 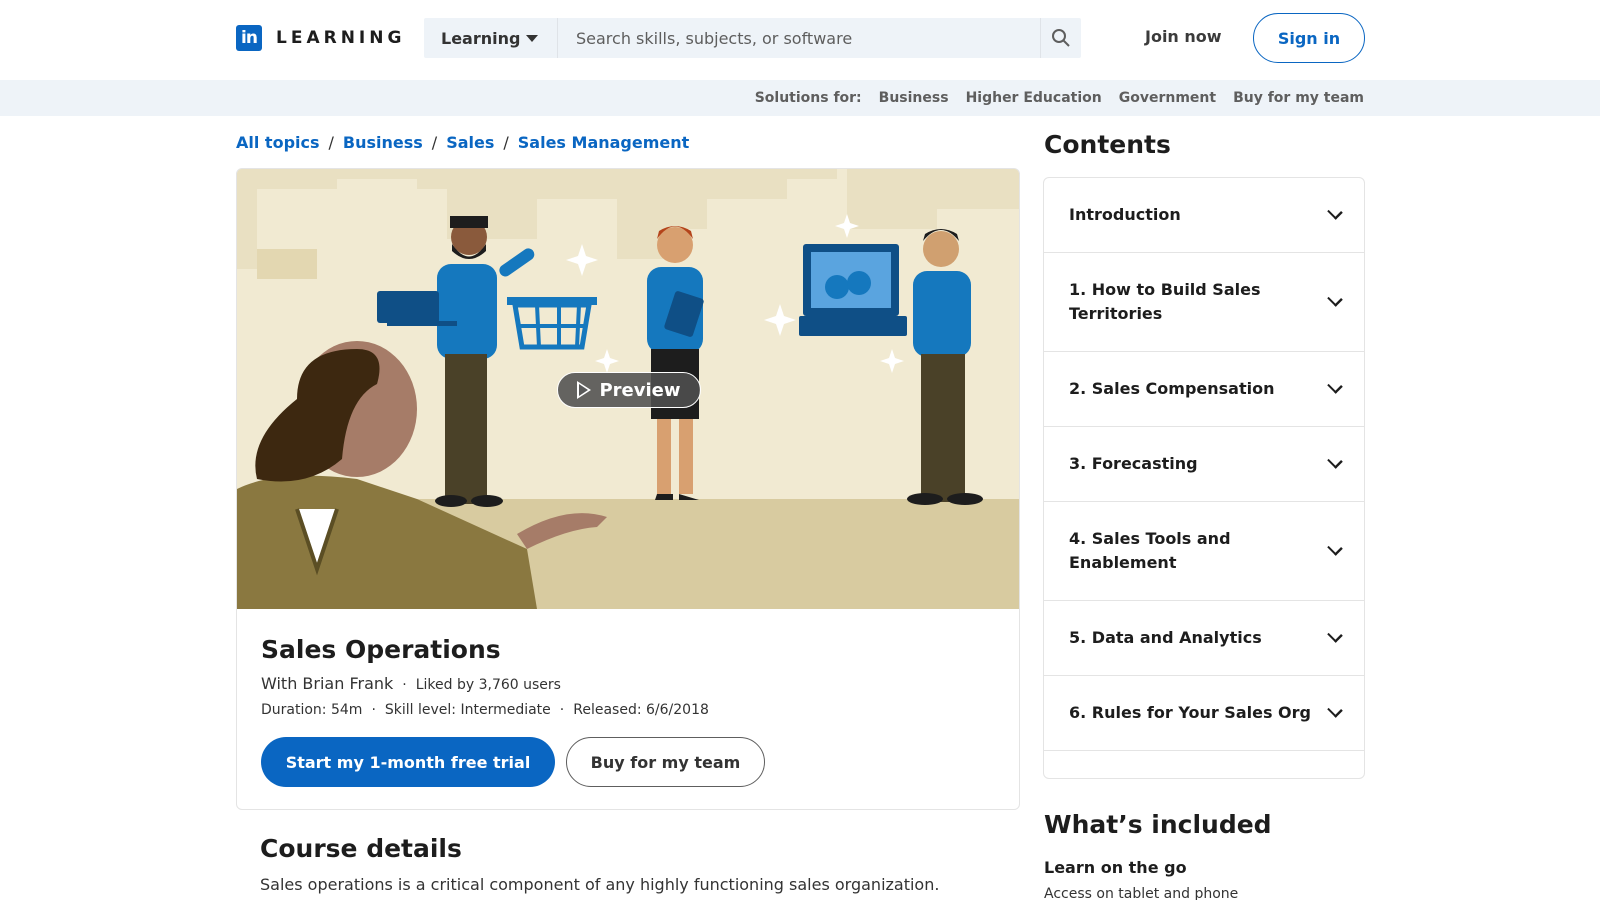 I want to click on toc-item-label: 5. Data and Analytics, so click(x=1165, y=637).